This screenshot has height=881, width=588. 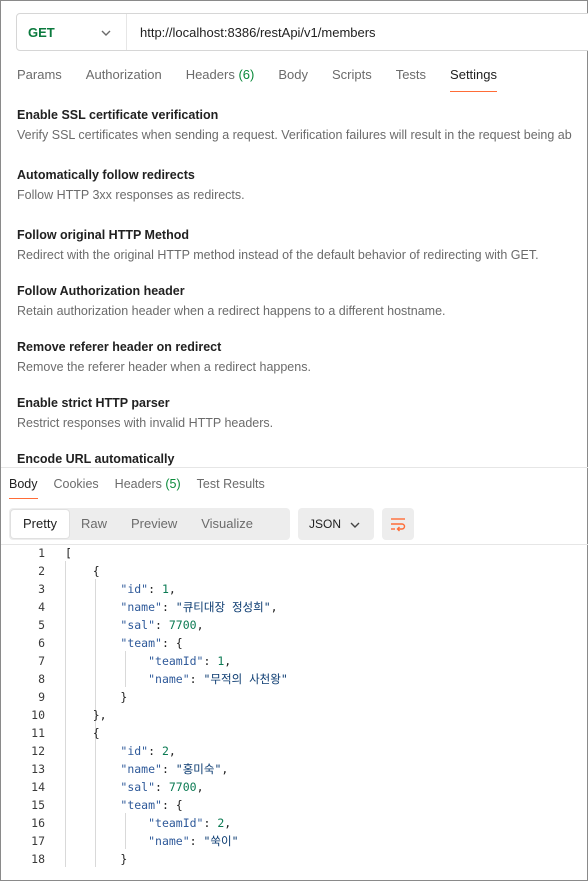 I want to click on json-string: "큐티대장 정성희", so click(x=223, y=607).